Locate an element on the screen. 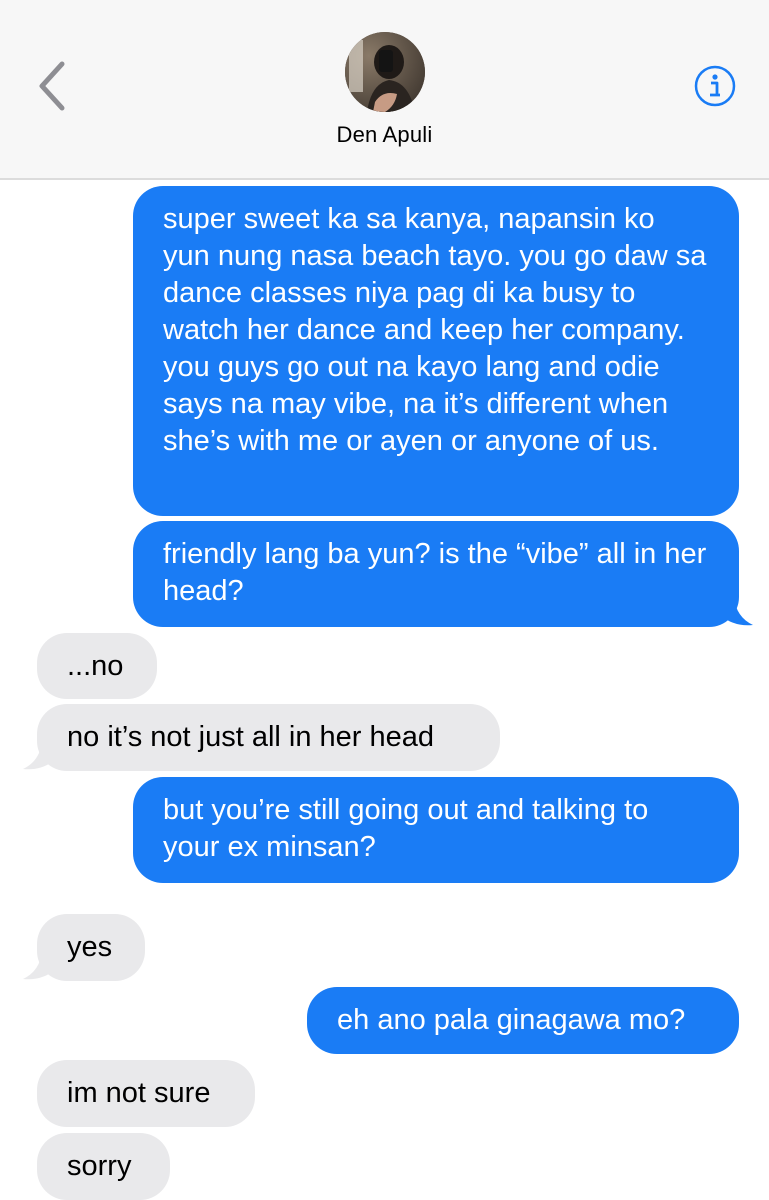  contact-name: Den Apuli is located at coordinates (384, 135).